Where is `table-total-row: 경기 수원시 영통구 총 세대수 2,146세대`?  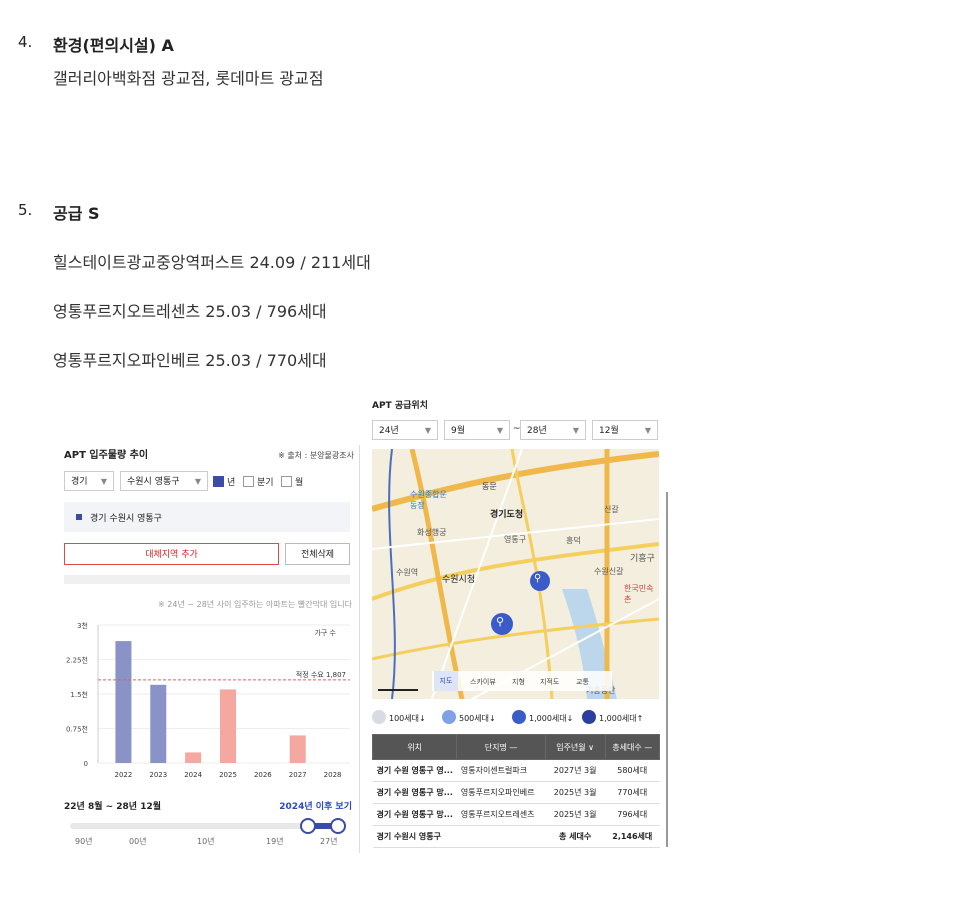 table-total-row: 경기 수원시 영통구 총 세대수 2,146세대 is located at coordinates (516, 836).